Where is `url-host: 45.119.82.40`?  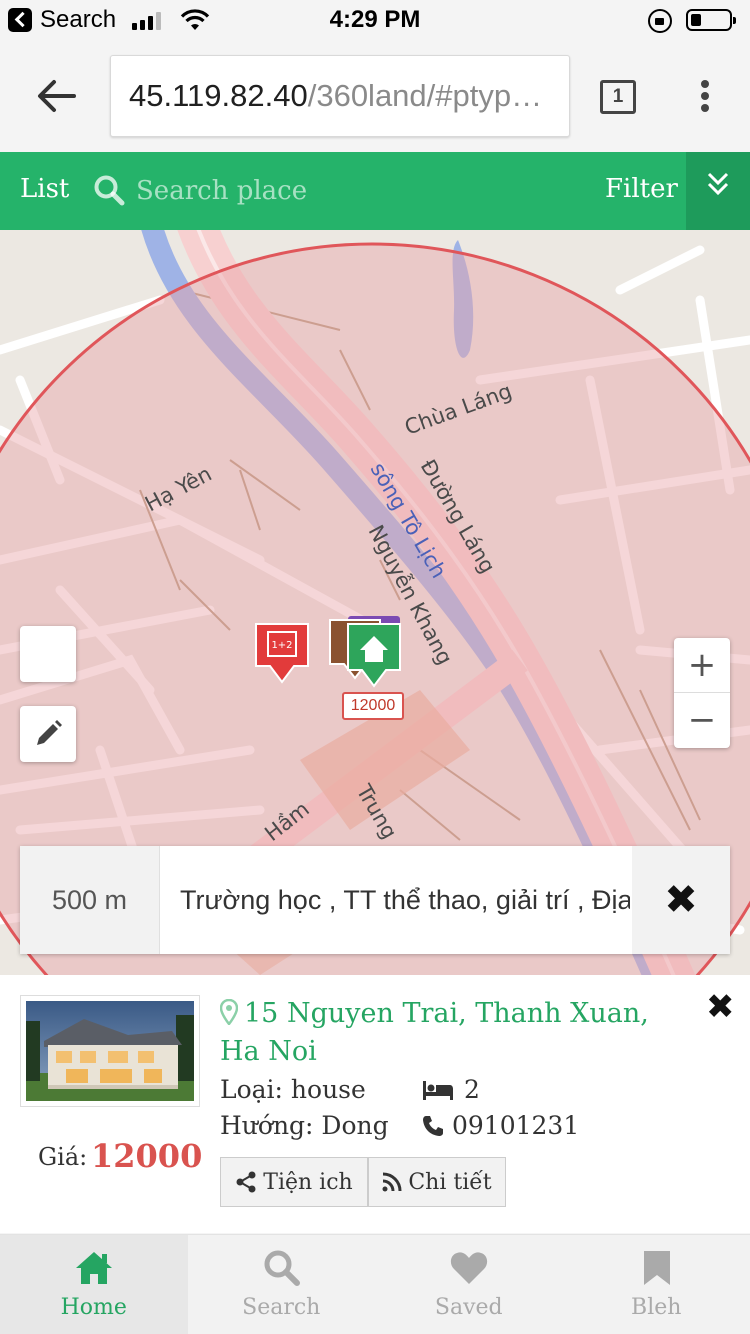 url-host: 45.119.82.40 is located at coordinates (218, 95).